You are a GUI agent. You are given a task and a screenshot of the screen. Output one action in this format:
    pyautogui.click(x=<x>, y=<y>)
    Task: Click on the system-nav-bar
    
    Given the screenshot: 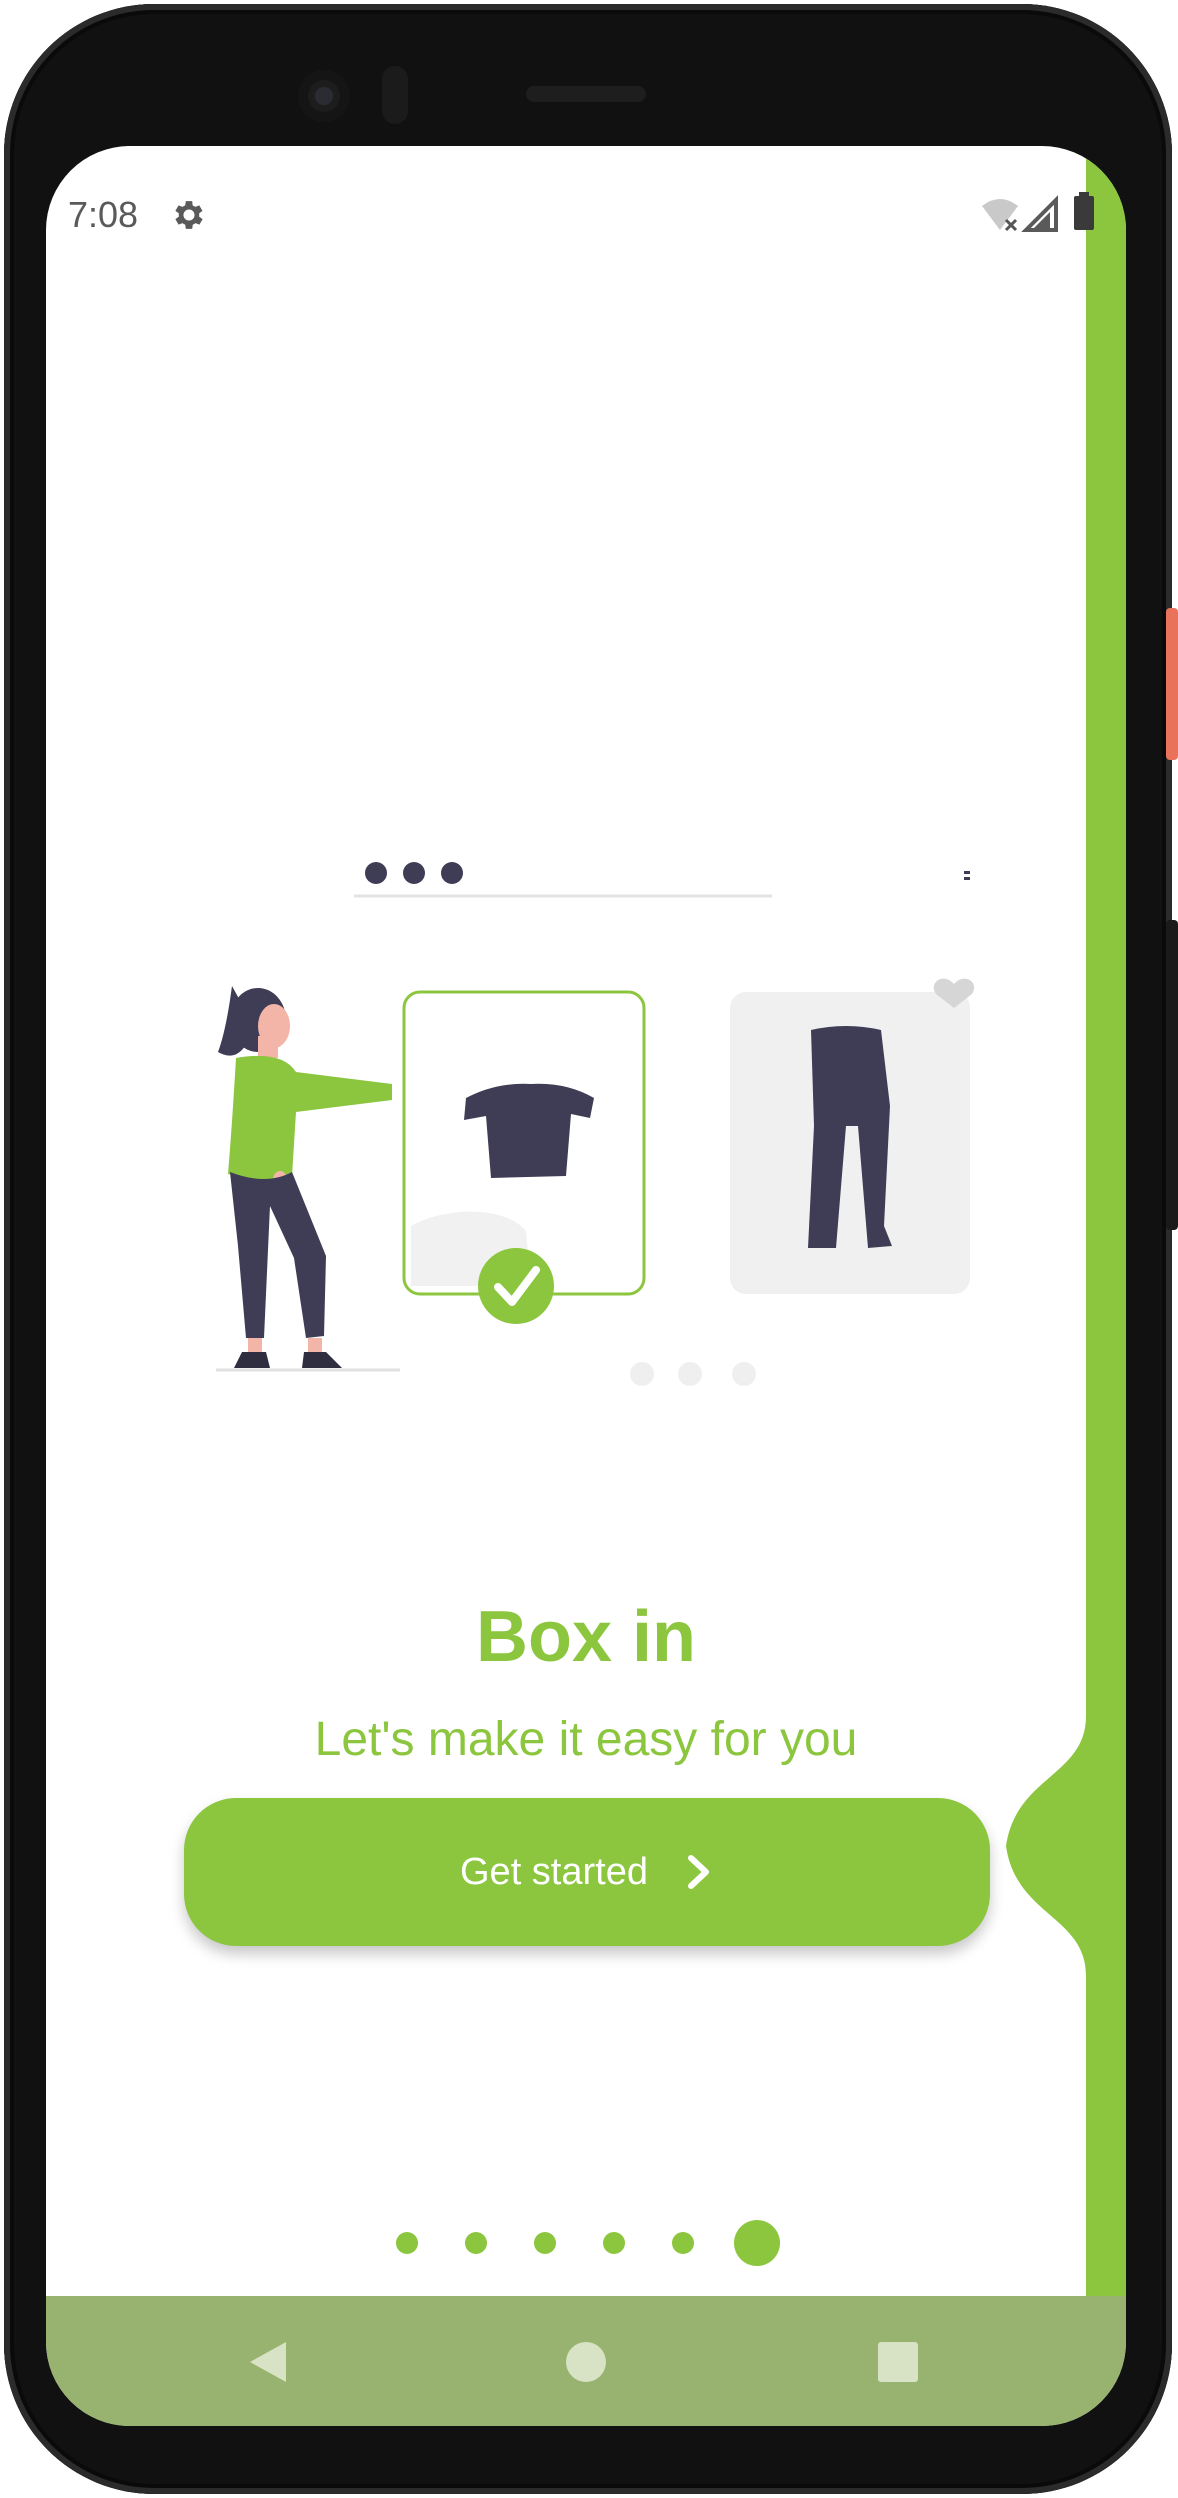 What is the action you would take?
    pyautogui.click(x=586, y=2361)
    